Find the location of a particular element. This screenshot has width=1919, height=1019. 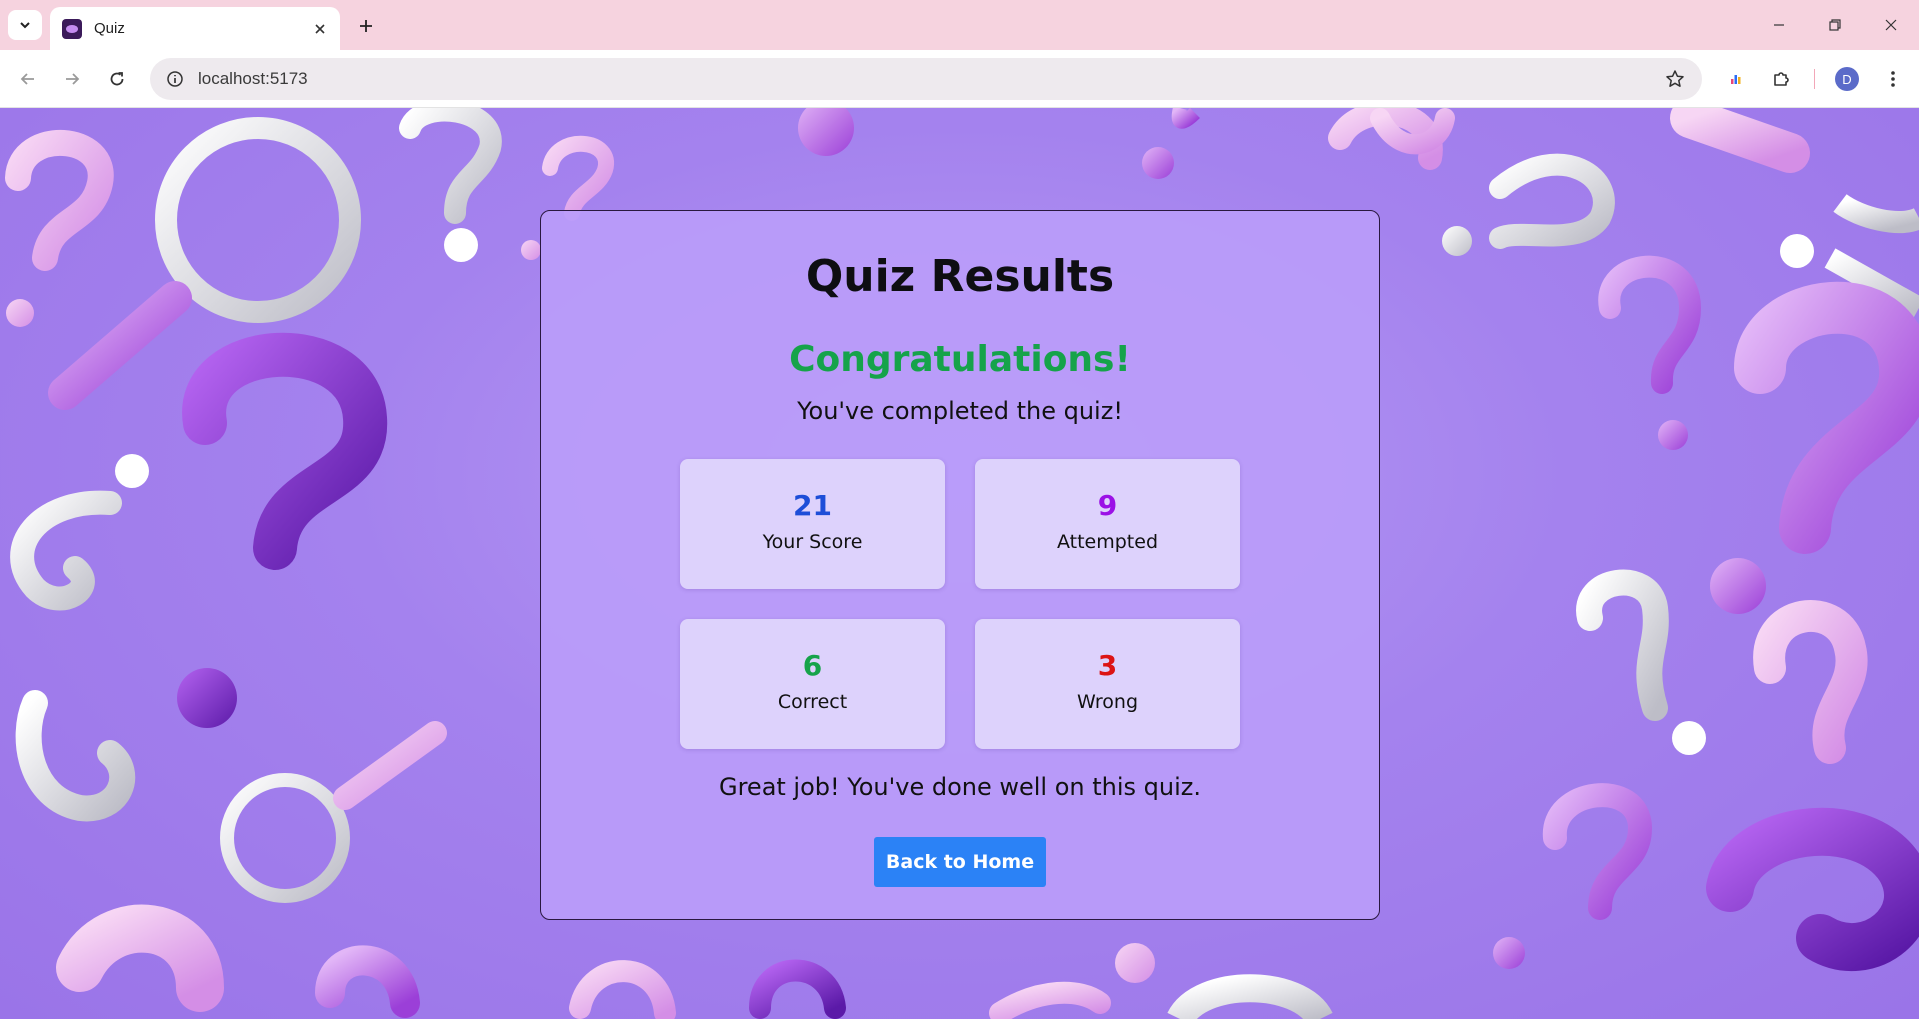

address-bar: localhost:5173 is located at coordinates (926, 79).